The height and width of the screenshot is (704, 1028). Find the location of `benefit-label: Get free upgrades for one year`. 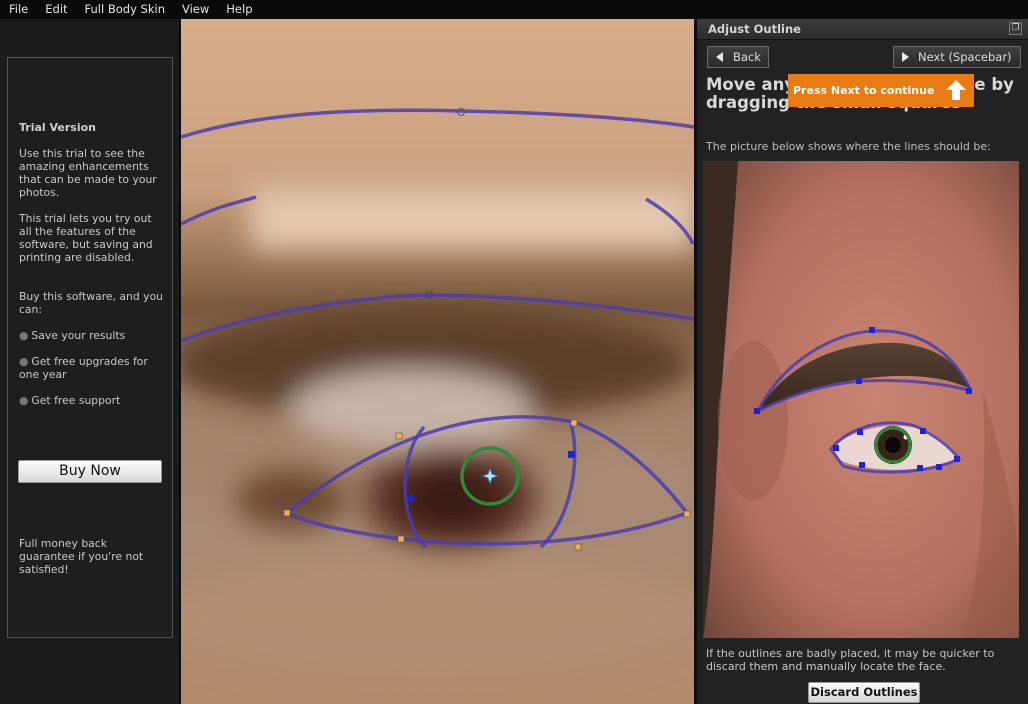

benefit-label: Get free upgrades for one year is located at coordinates (83, 368).